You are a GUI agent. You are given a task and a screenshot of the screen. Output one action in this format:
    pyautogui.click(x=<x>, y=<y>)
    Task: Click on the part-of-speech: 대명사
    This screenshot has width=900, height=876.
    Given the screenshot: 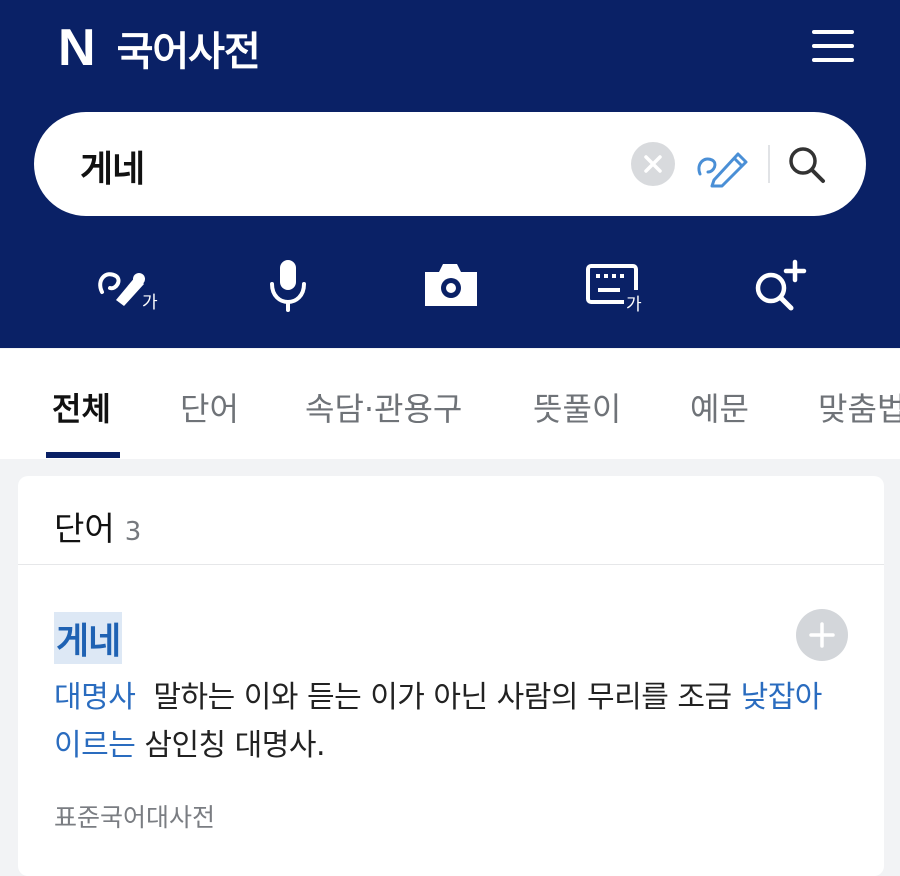 What is the action you would take?
    pyautogui.click(x=95, y=697)
    